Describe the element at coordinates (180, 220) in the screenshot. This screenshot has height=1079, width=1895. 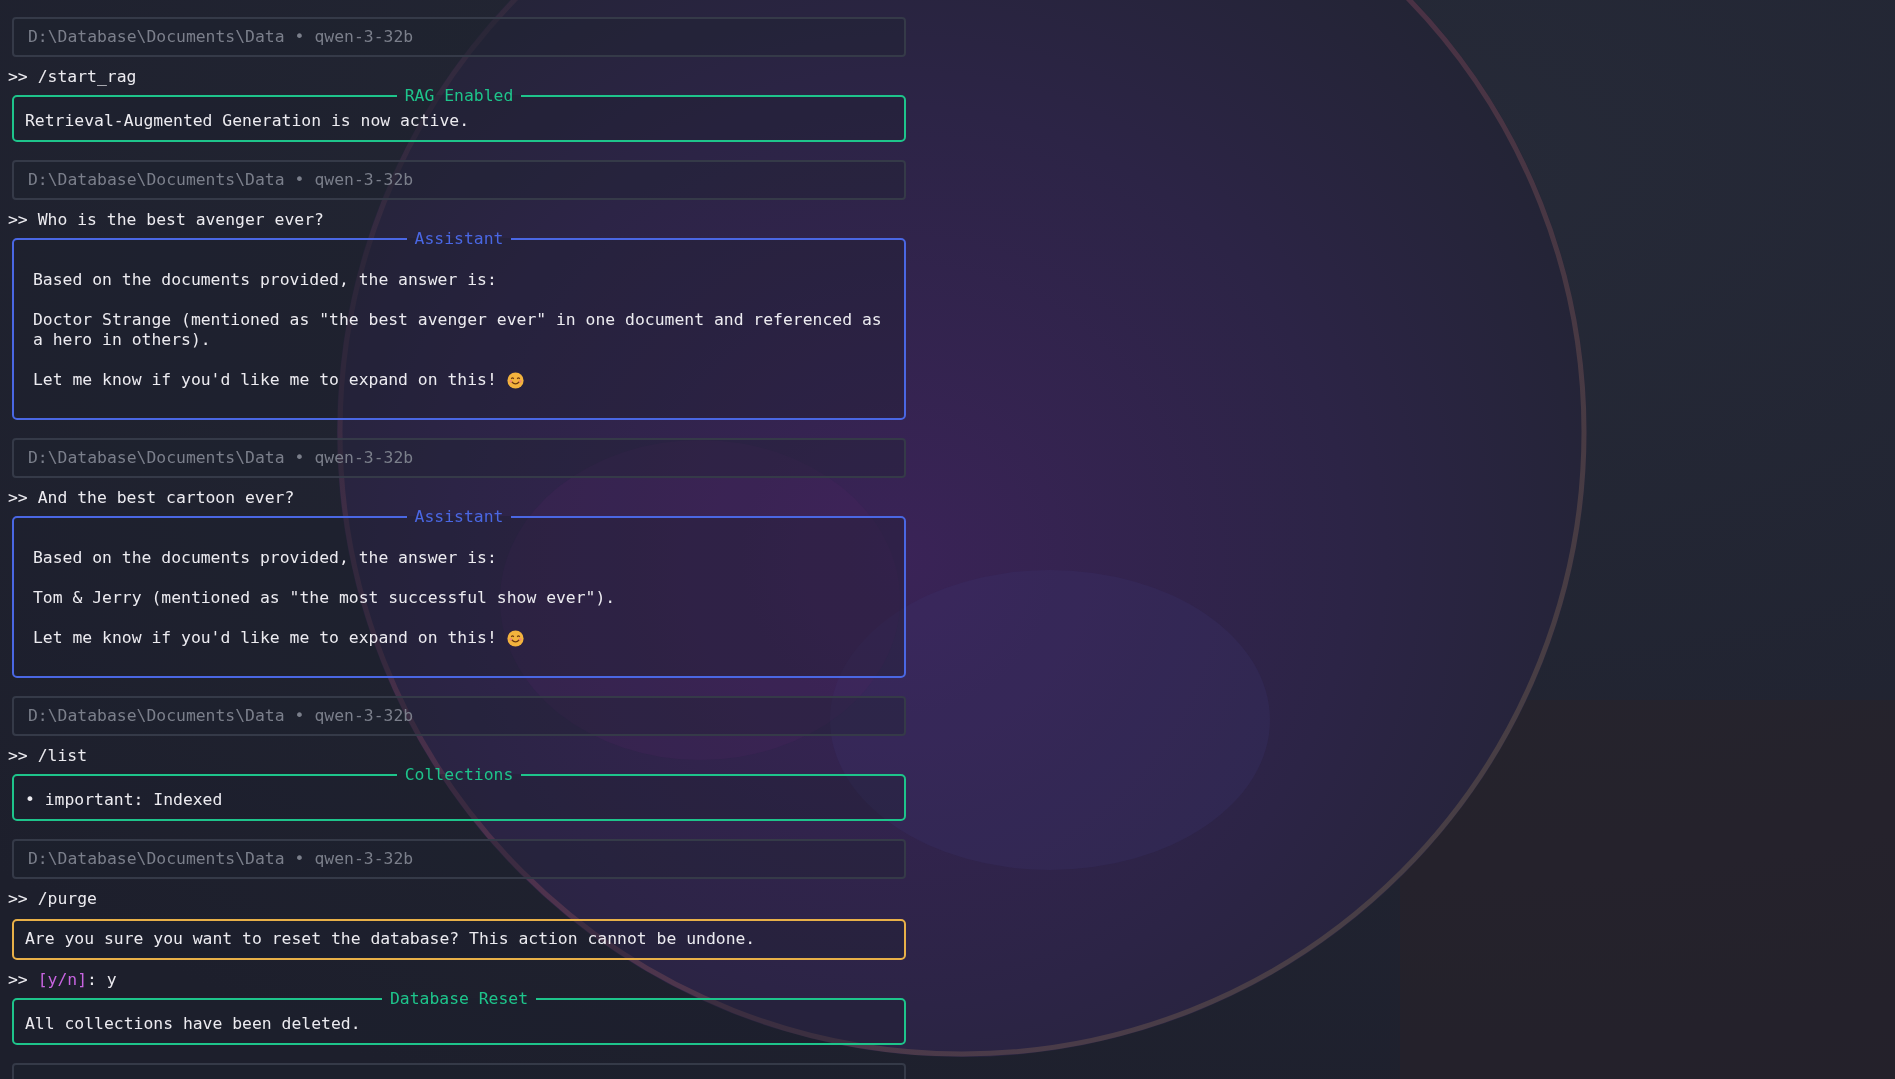
I see `command-text: Who is the best avenger ever?` at that location.